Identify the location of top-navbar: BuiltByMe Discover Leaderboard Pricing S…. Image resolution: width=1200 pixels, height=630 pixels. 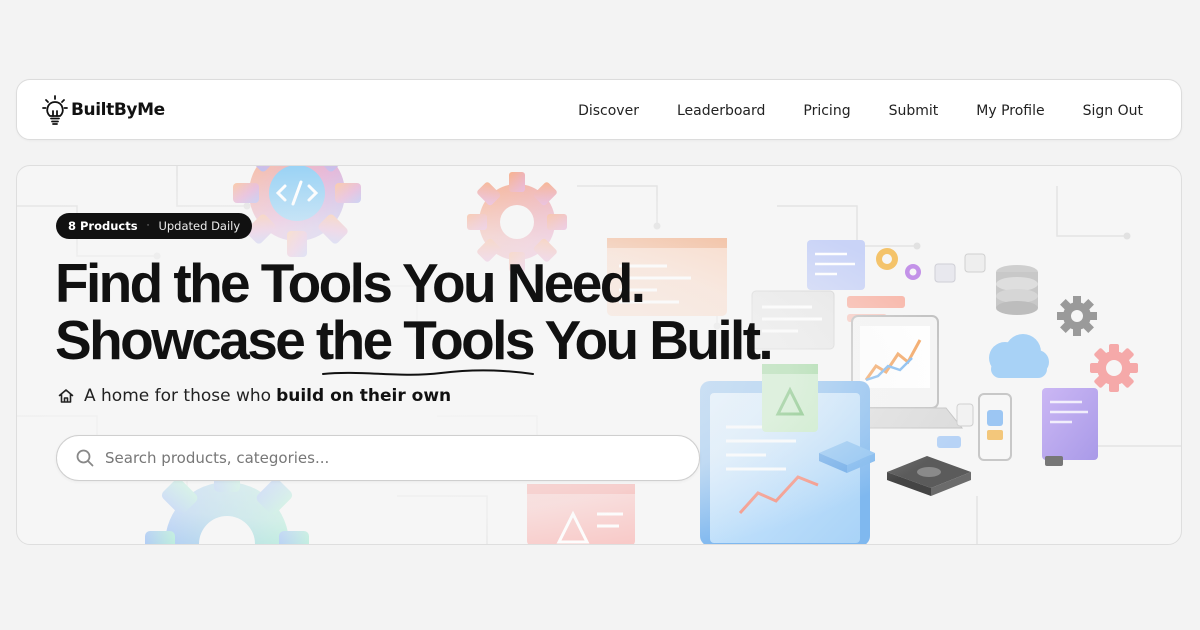
(599, 109).